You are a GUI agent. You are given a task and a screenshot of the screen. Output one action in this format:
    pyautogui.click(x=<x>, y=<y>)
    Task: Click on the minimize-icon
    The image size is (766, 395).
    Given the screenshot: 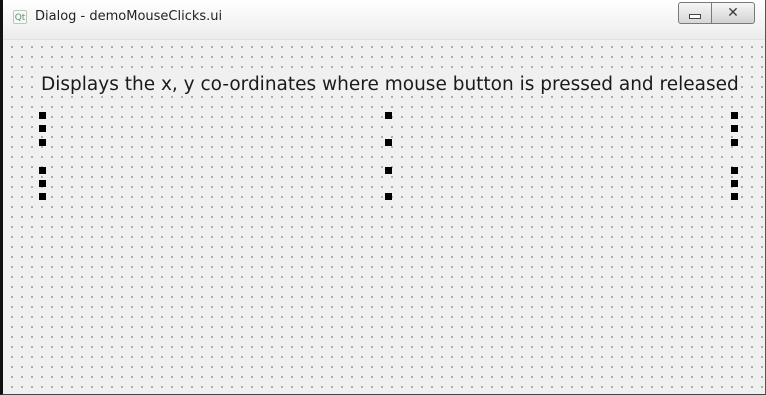 What is the action you would take?
    pyautogui.click(x=695, y=16)
    